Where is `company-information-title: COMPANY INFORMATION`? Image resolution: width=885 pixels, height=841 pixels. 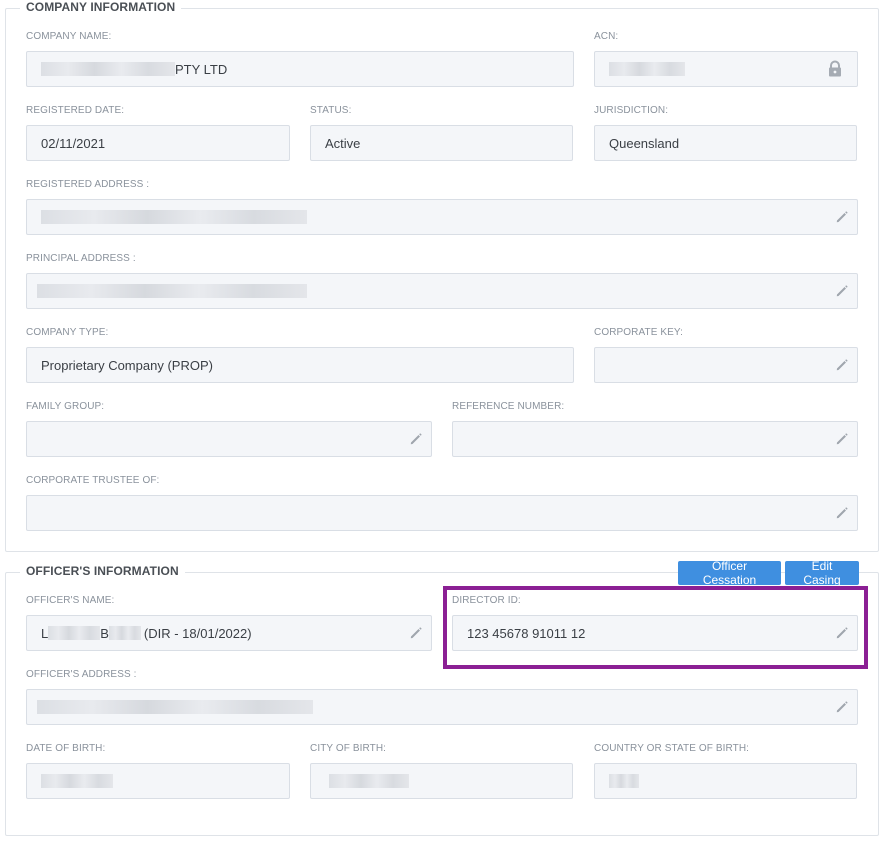
company-information-title: COMPANY INFORMATION is located at coordinates (101, 7).